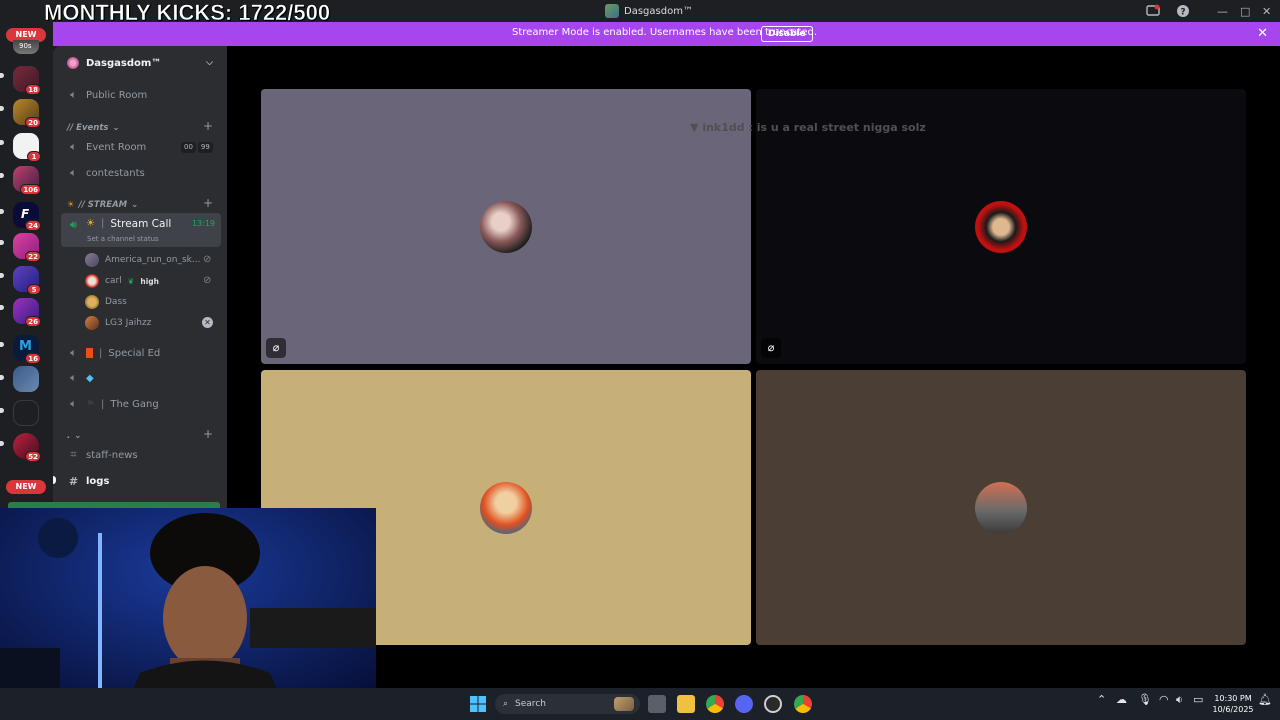 The width and height of the screenshot is (1280, 720). Describe the element at coordinates (88, 128) in the screenshot. I see `category-label: // Events` at that location.